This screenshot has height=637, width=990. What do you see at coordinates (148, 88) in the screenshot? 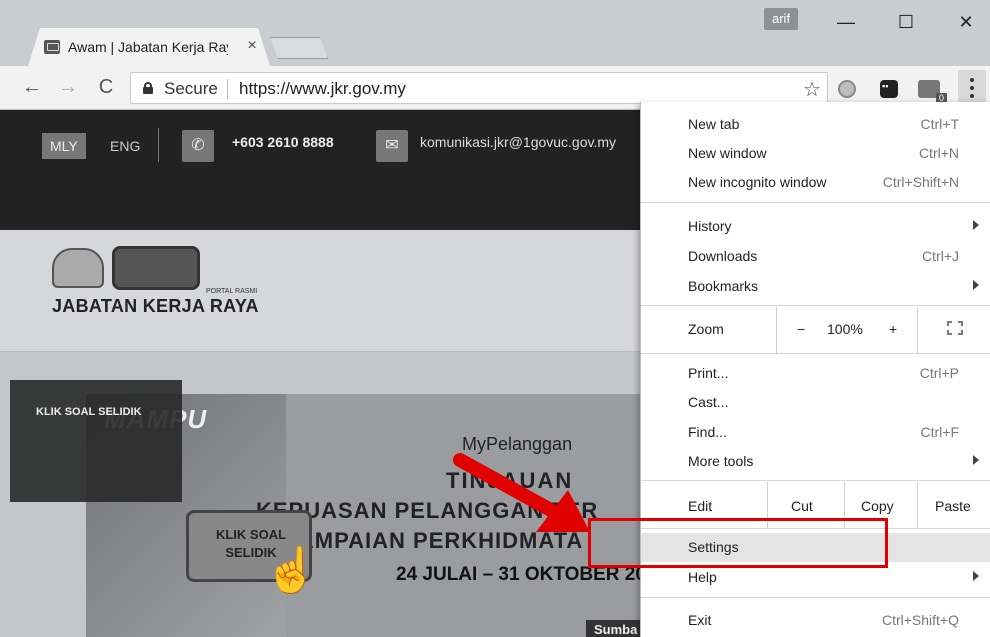
I see `lock-icon` at bounding box center [148, 88].